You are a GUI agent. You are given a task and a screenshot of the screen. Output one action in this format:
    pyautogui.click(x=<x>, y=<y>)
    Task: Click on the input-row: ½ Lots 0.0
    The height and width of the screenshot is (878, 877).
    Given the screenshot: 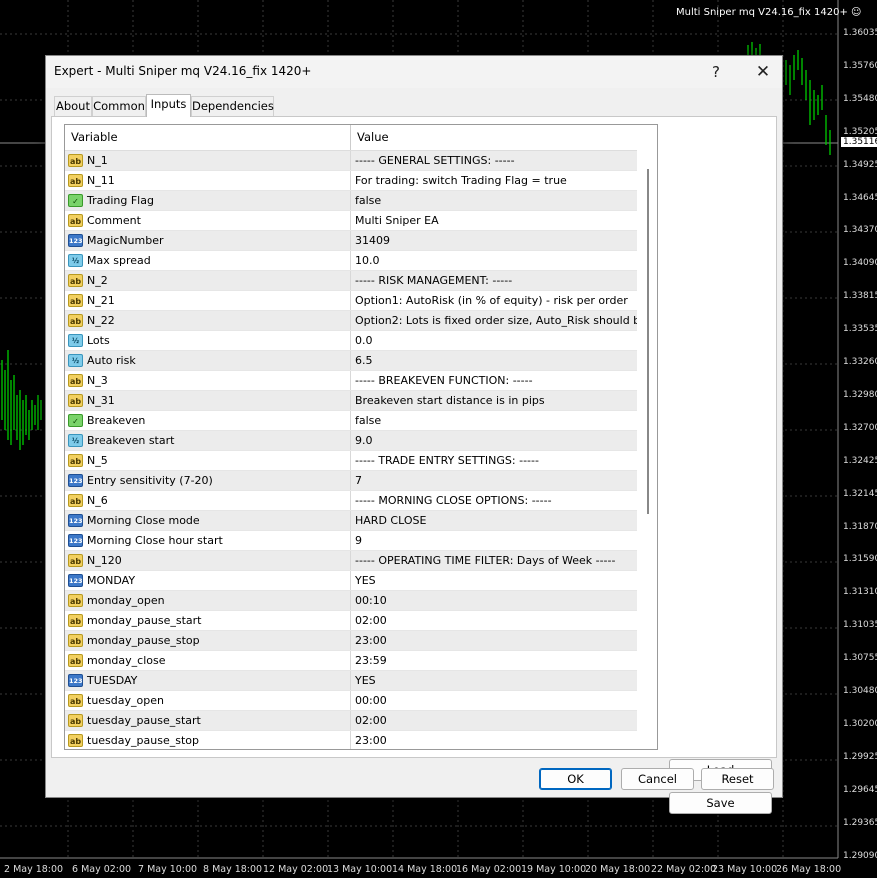 What is the action you would take?
    pyautogui.click(x=351, y=341)
    